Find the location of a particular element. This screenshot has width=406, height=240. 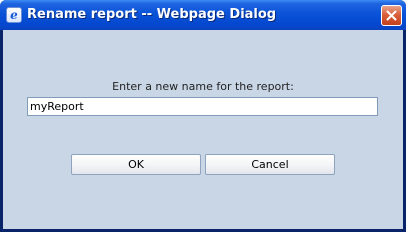

title-bar: e Rename report -- Webpage Dialog is located at coordinates (203, 15).